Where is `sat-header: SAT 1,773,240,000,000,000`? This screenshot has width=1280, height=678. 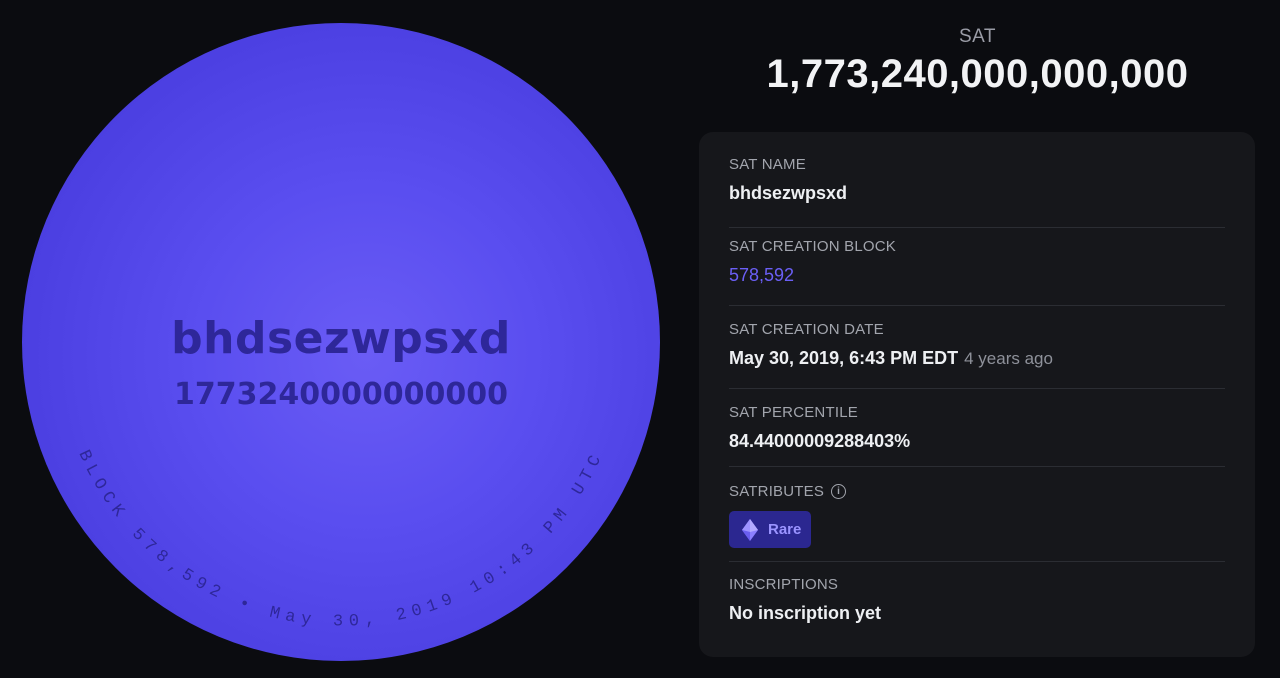 sat-header: SAT 1,773,240,000,000,000 is located at coordinates (977, 61).